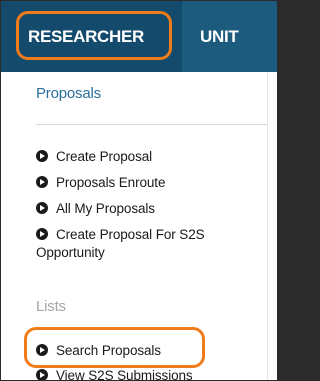  Describe the element at coordinates (272, 226) in the screenshot. I see `menu-right-edge` at that location.